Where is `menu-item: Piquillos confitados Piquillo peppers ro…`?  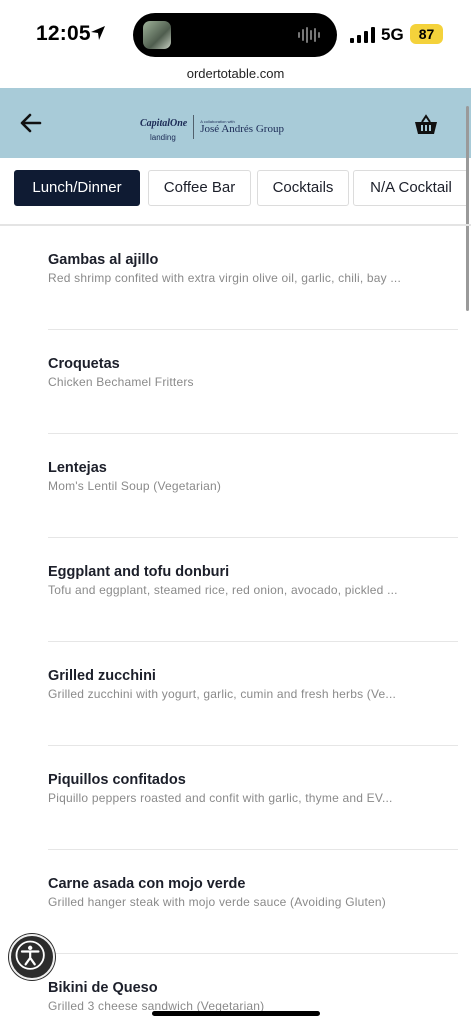
menu-item: Piquillos confitados Piquillo peppers ro… is located at coordinates (253, 798).